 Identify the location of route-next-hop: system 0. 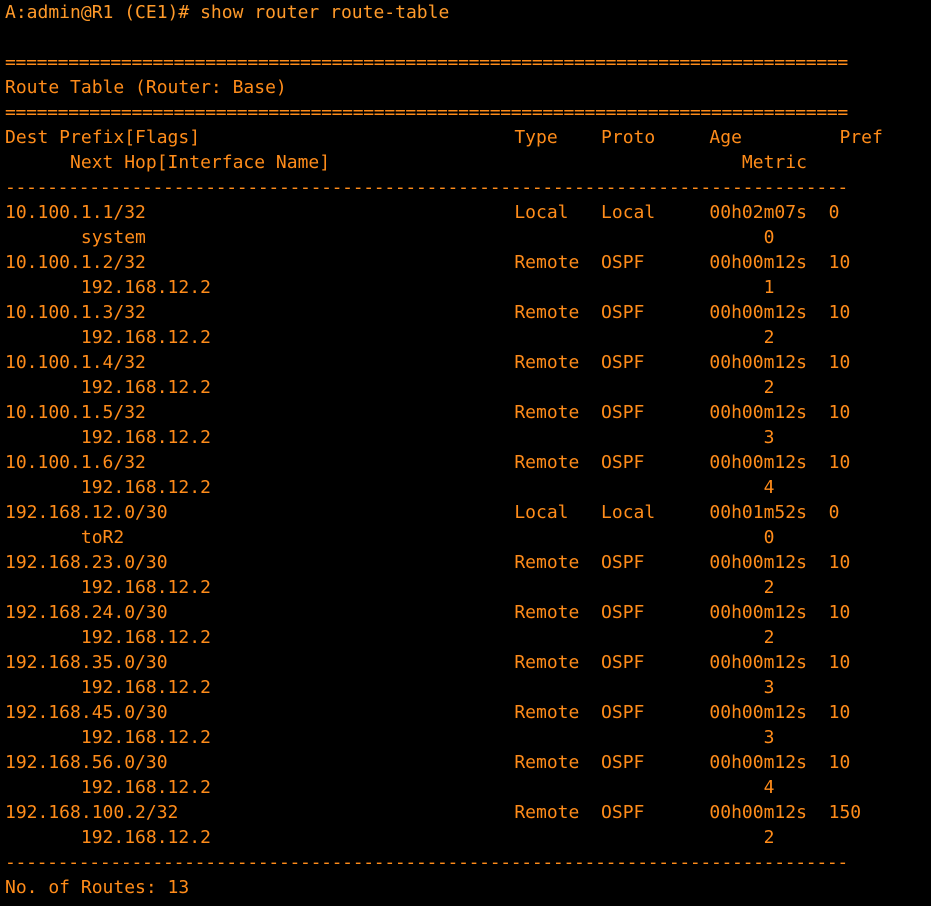
(390, 237).